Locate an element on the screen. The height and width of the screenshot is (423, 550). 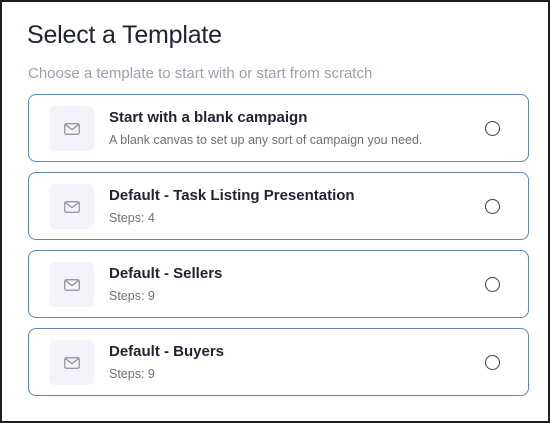
template-steps: Steps: 4 is located at coordinates (132, 218).